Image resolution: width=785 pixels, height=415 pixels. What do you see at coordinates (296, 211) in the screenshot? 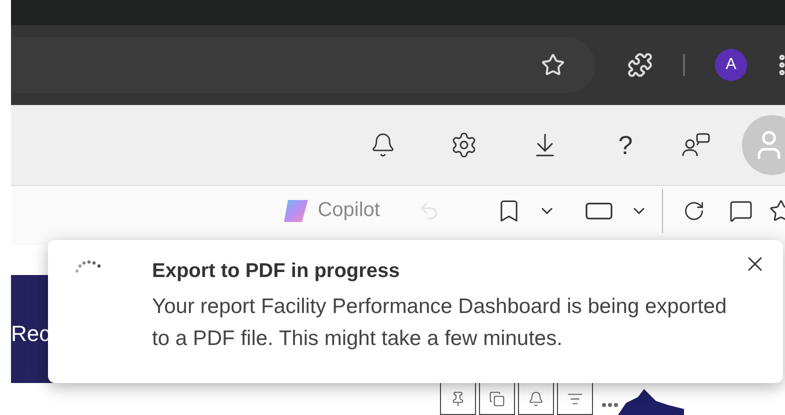
I see `copilot-icon` at bounding box center [296, 211].